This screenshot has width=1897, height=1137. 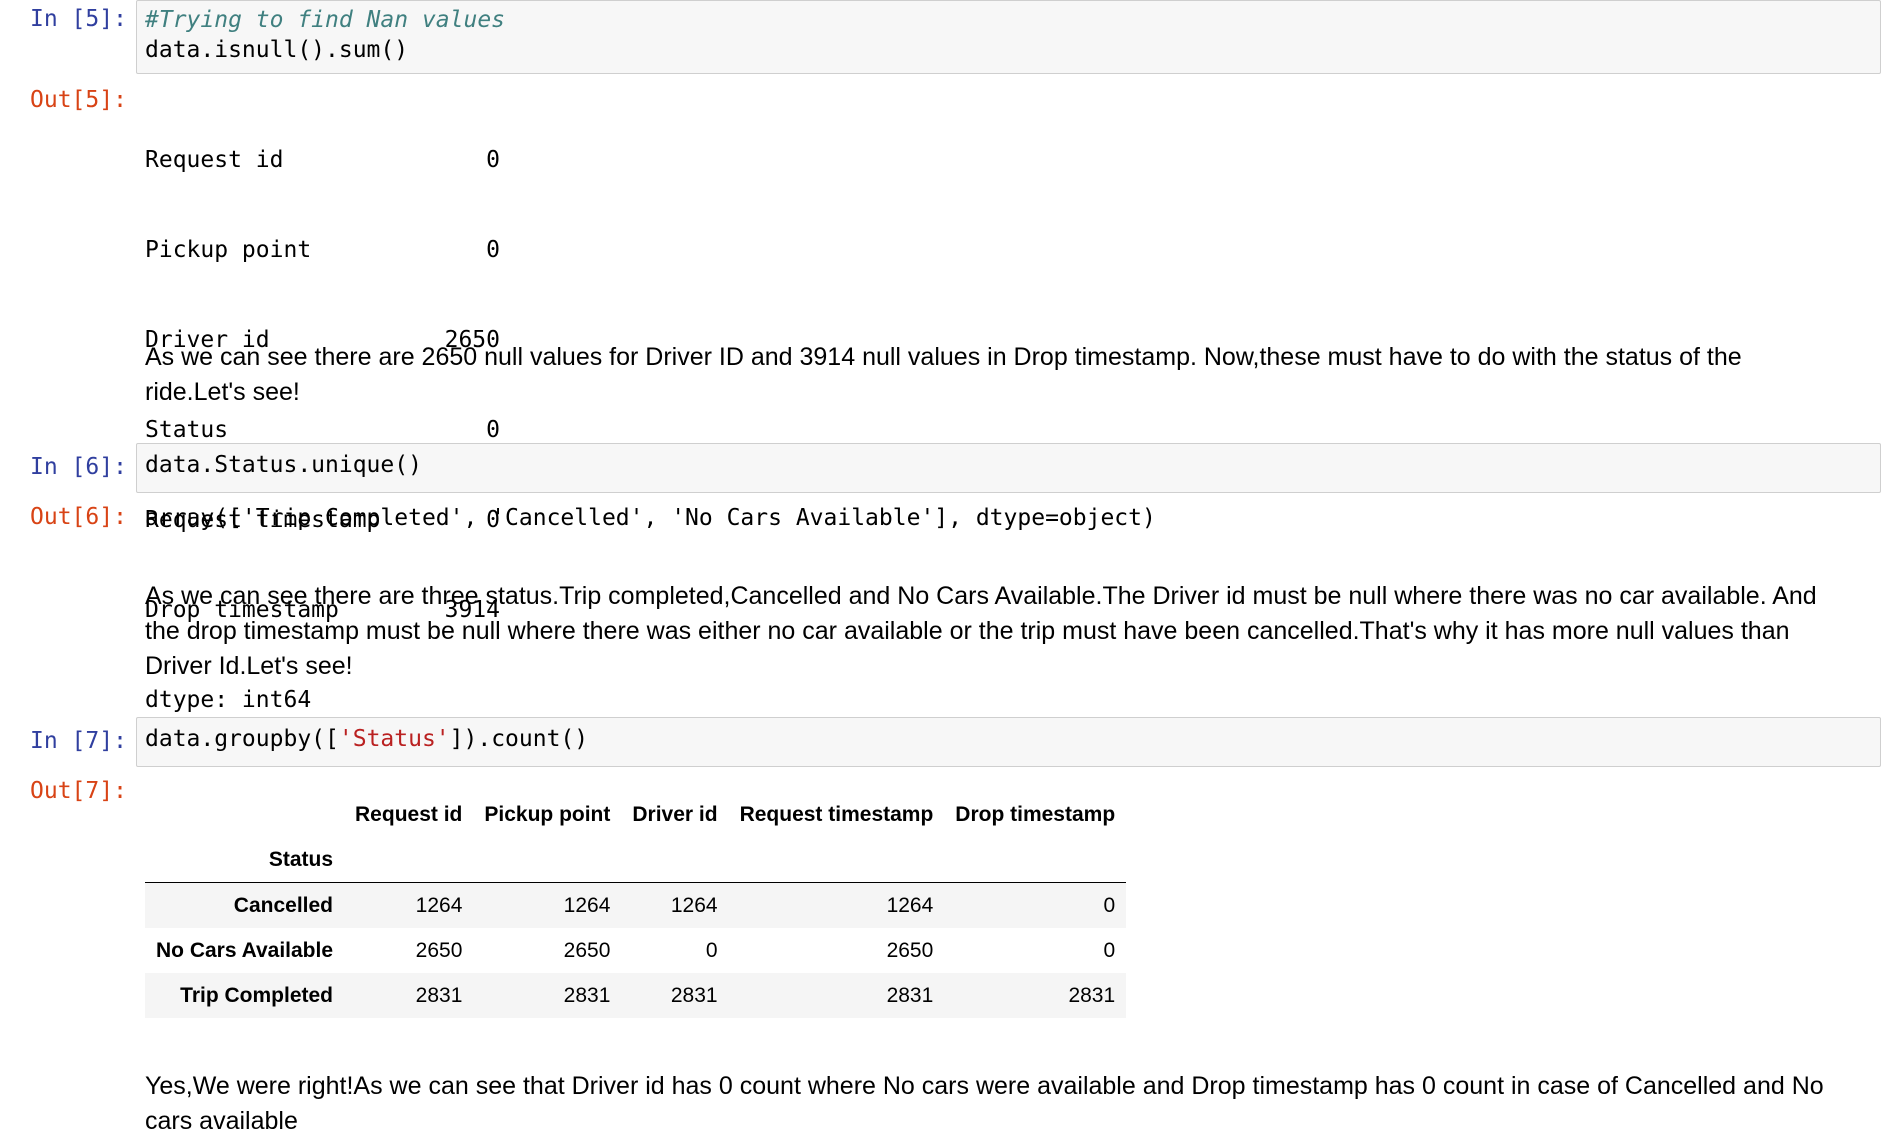 What do you see at coordinates (636, 995) in the screenshot?
I see `table-row: Trip Completed 2831 2831 2831 2831 2831` at bounding box center [636, 995].